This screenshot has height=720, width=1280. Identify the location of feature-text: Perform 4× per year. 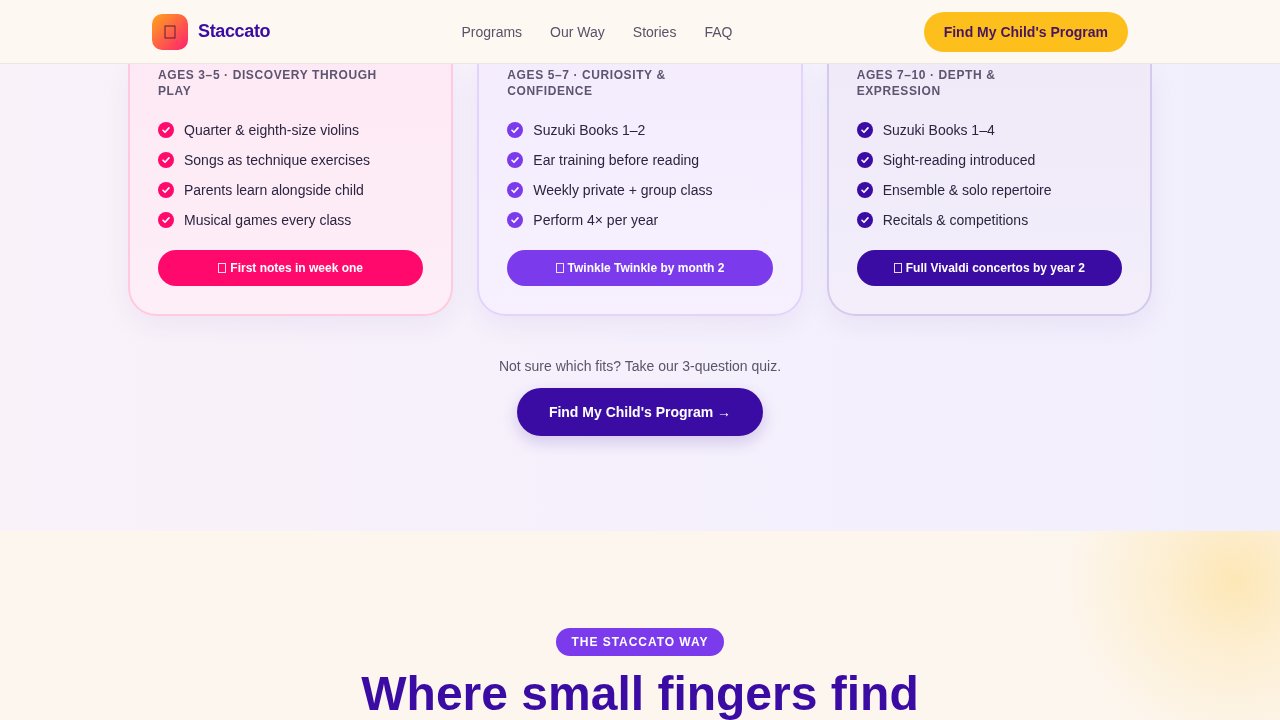
(596, 220).